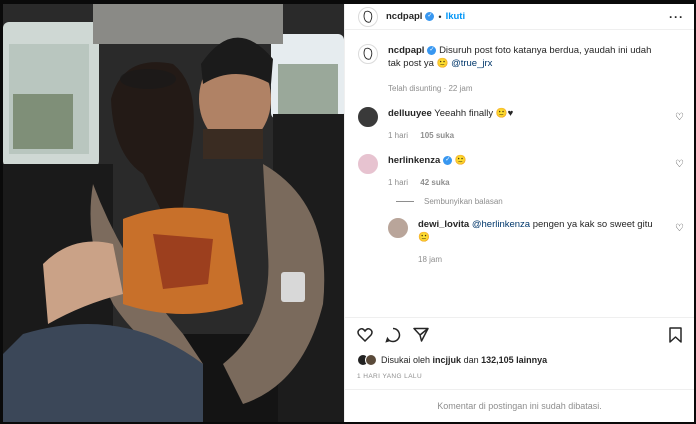 The width and height of the screenshot is (696, 424). Describe the element at coordinates (404, 16) in the screenshot. I see `author-username: ncdpapl` at that location.